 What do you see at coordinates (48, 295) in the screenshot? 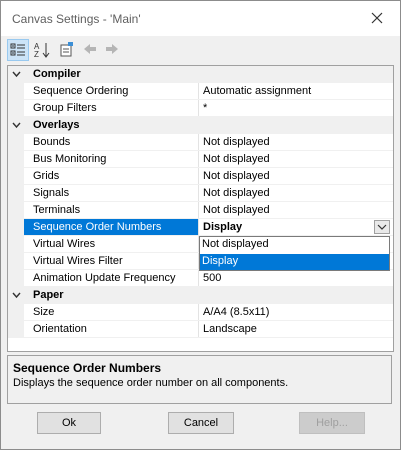
I see `category-label: Paper` at bounding box center [48, 295].